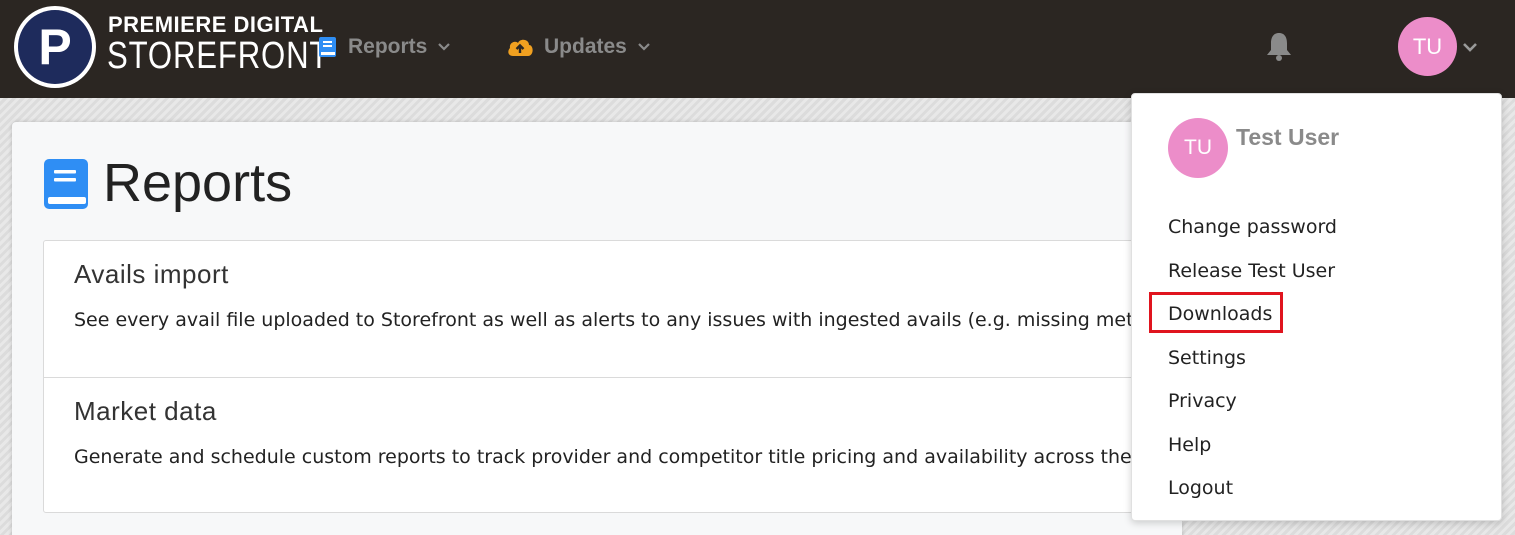 Image resolution: width=1515 pixels, height=535 pixels. Describe the element at coordinates (1288, 137) in the screenshot. I see `user-name: Test User` at that location.